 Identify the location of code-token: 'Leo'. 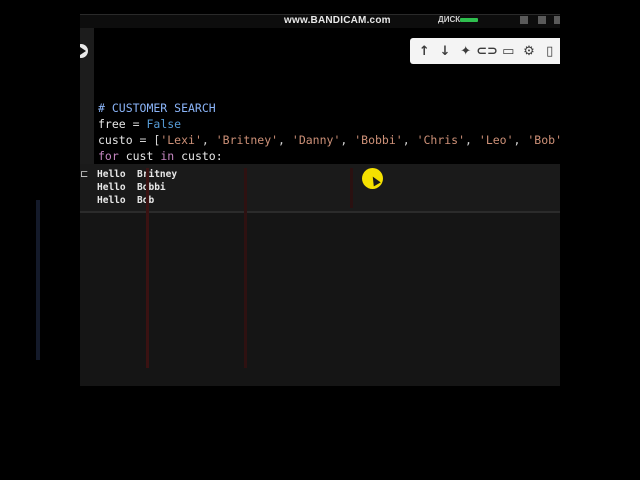
(496, 140).